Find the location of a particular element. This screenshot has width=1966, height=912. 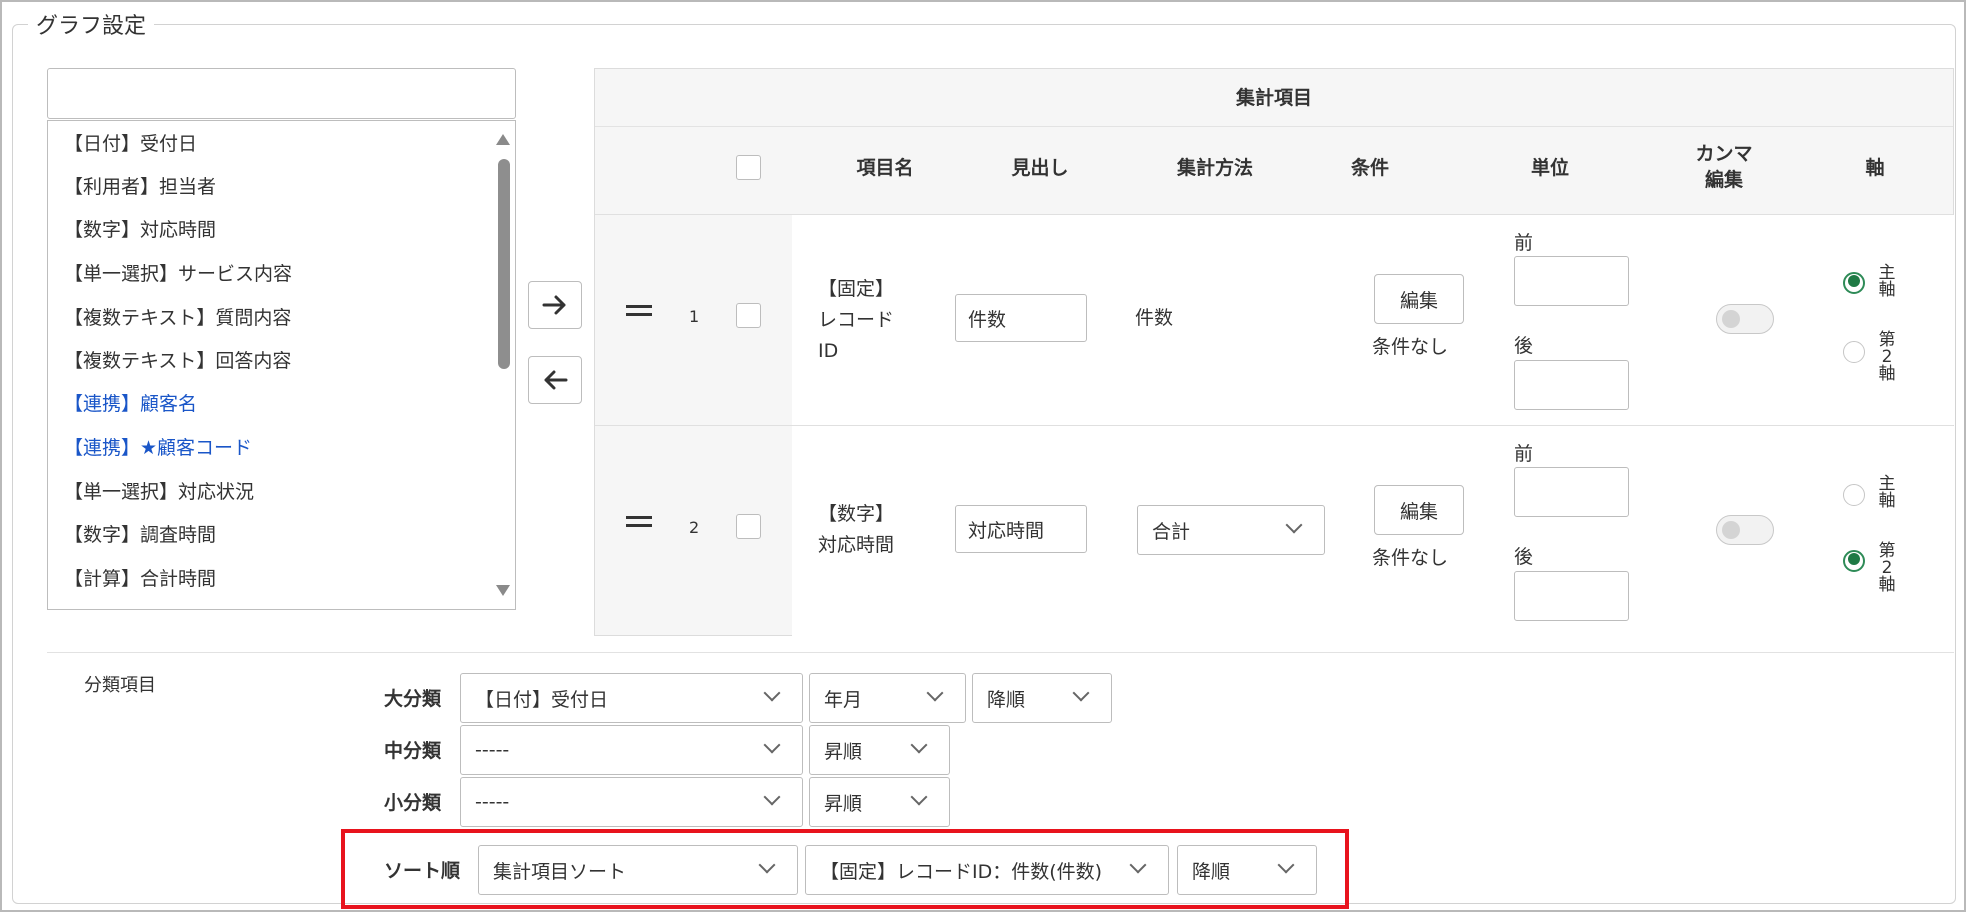

medium-class-field-value: ----- is located at coordinates (492, 750).